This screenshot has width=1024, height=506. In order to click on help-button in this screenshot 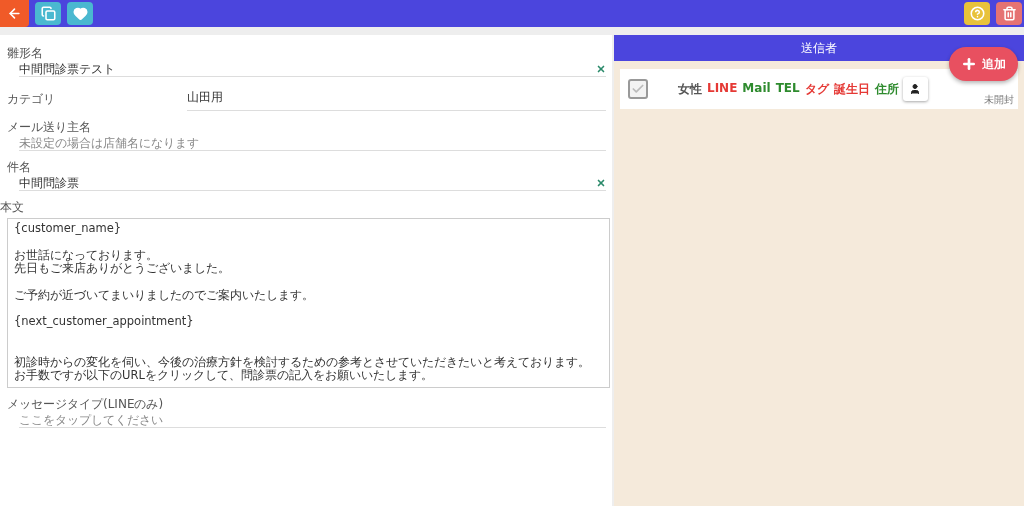, I will do `click(977, 13)`.